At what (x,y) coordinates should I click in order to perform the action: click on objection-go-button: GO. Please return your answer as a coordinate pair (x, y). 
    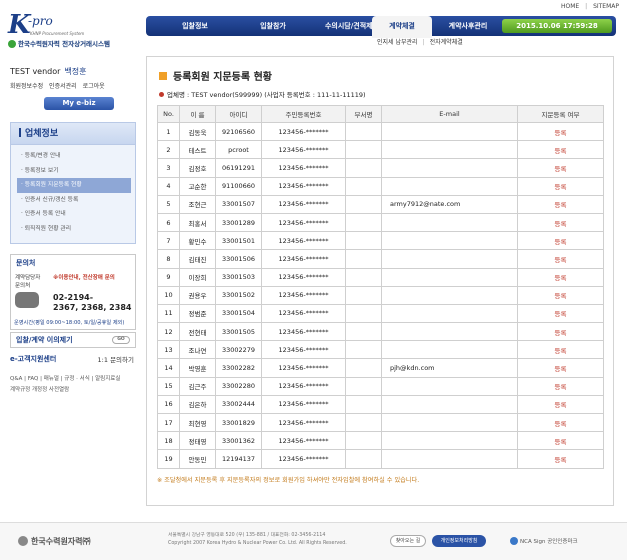
    Looking at the image, I should click on (121, 340).